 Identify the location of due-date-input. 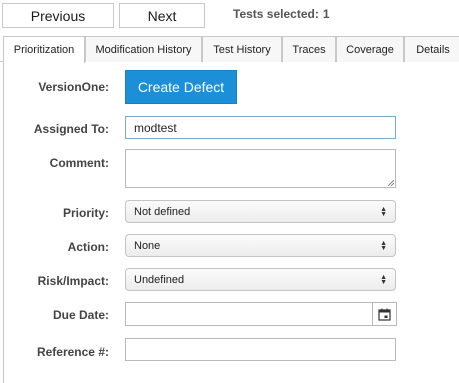
(261, 314).